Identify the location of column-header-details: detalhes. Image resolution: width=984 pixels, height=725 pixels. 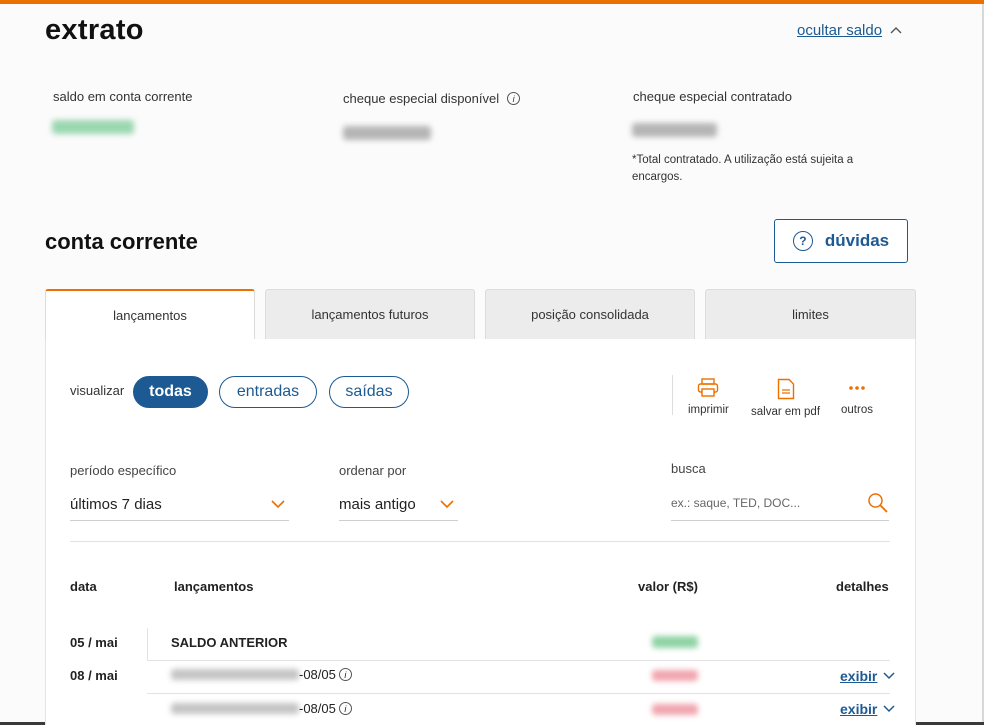
(862, 586).